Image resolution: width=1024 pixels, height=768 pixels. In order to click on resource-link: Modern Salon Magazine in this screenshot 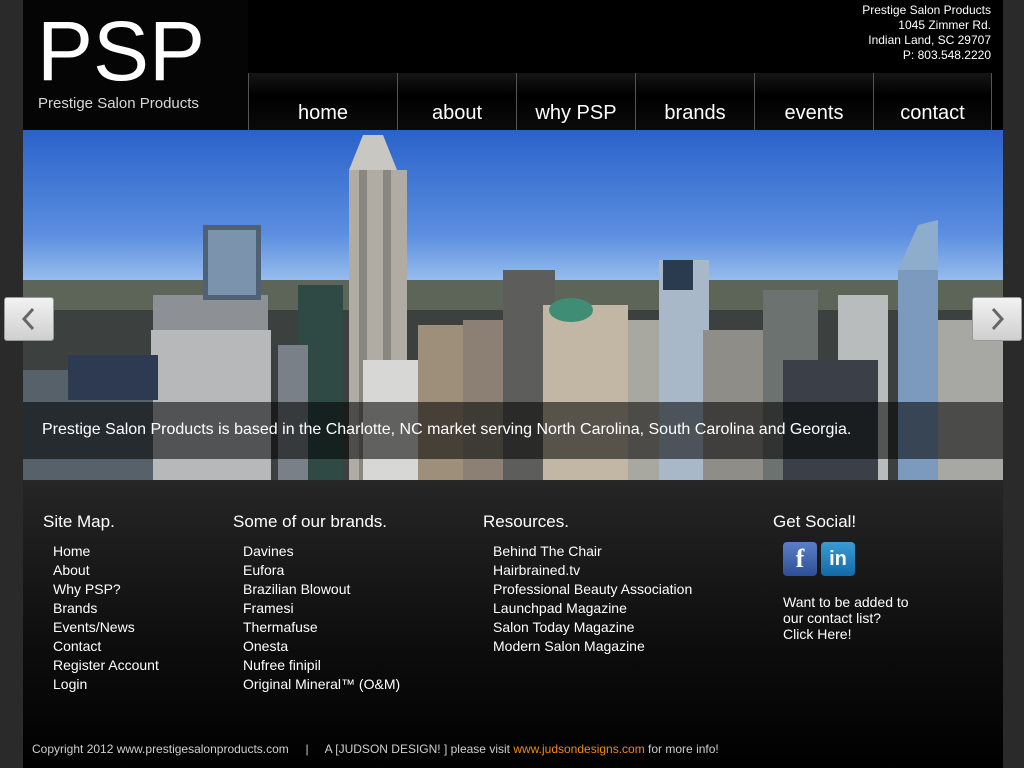, I will do `click(592, 646)`.